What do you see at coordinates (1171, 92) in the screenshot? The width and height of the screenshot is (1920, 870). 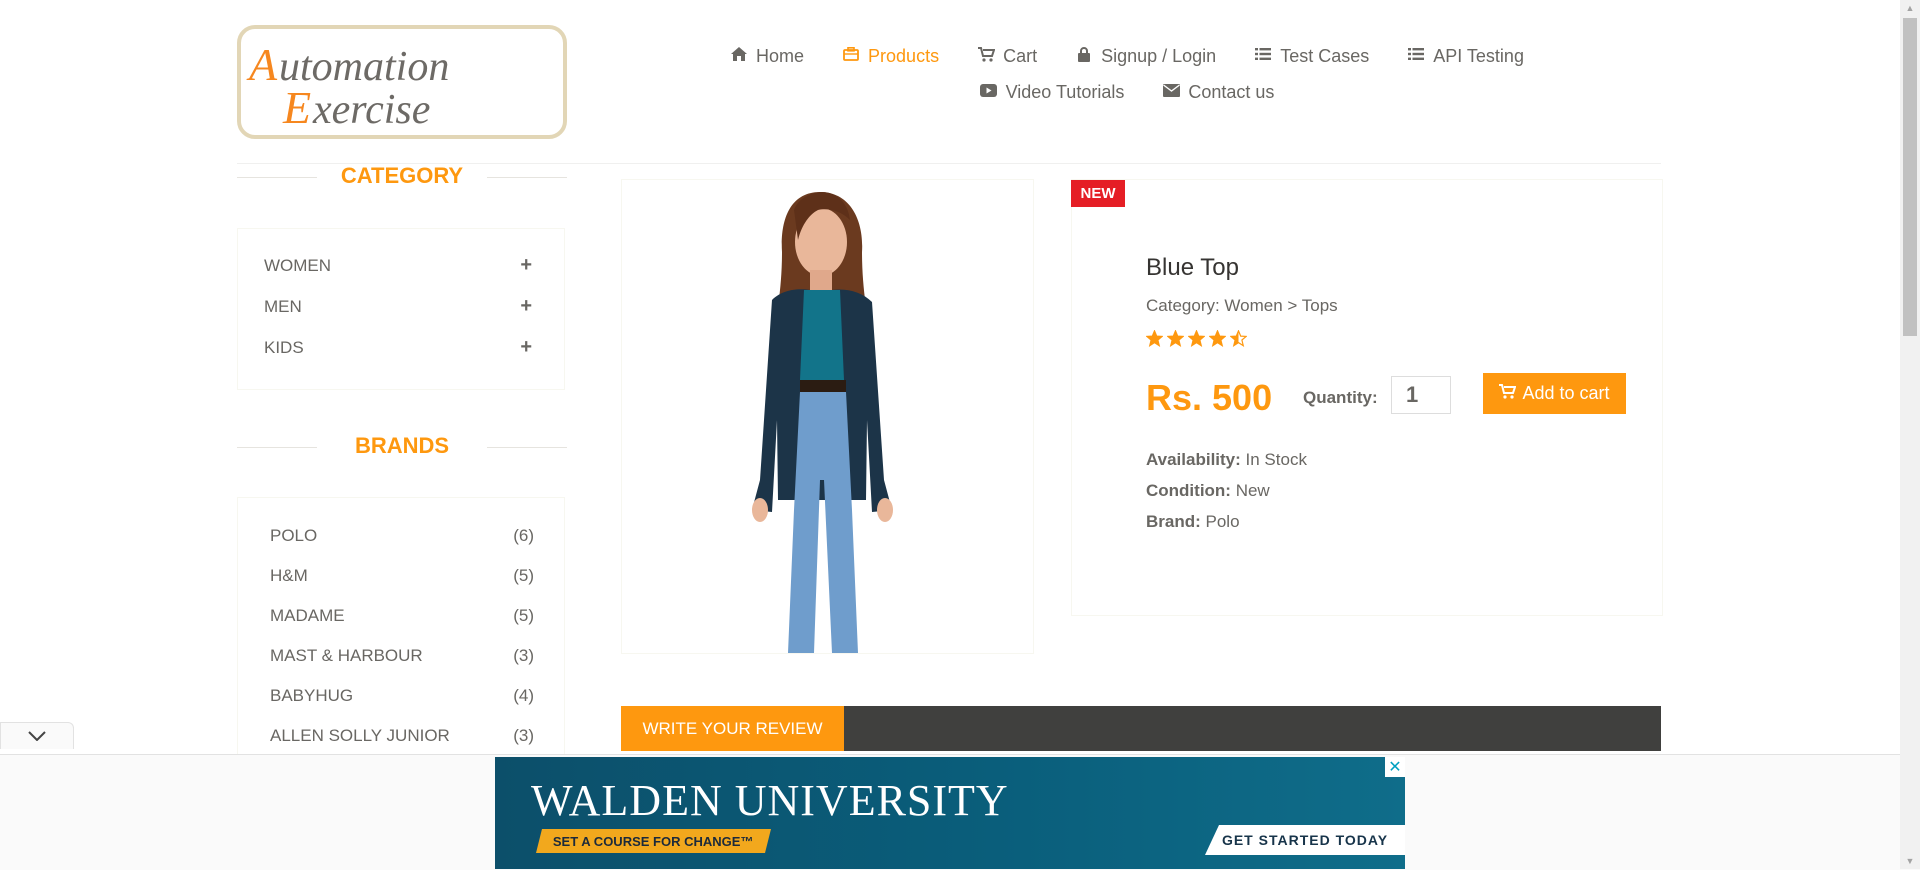 I see `envelope-icon` at bounding box center [1171, 92].